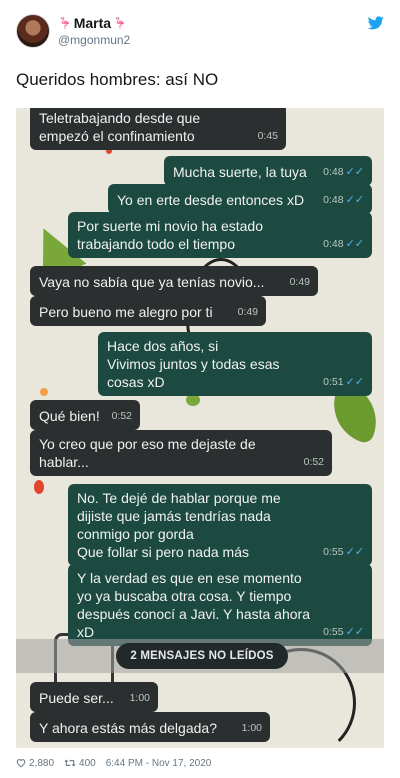 This screenshot has width=400, height=778. What do you see at coordinates (200, 32) in the screenshot?
I see `tweet-header: 🦩 Marta 🦩 @mgonmun2` at bounding box center [200, 32].